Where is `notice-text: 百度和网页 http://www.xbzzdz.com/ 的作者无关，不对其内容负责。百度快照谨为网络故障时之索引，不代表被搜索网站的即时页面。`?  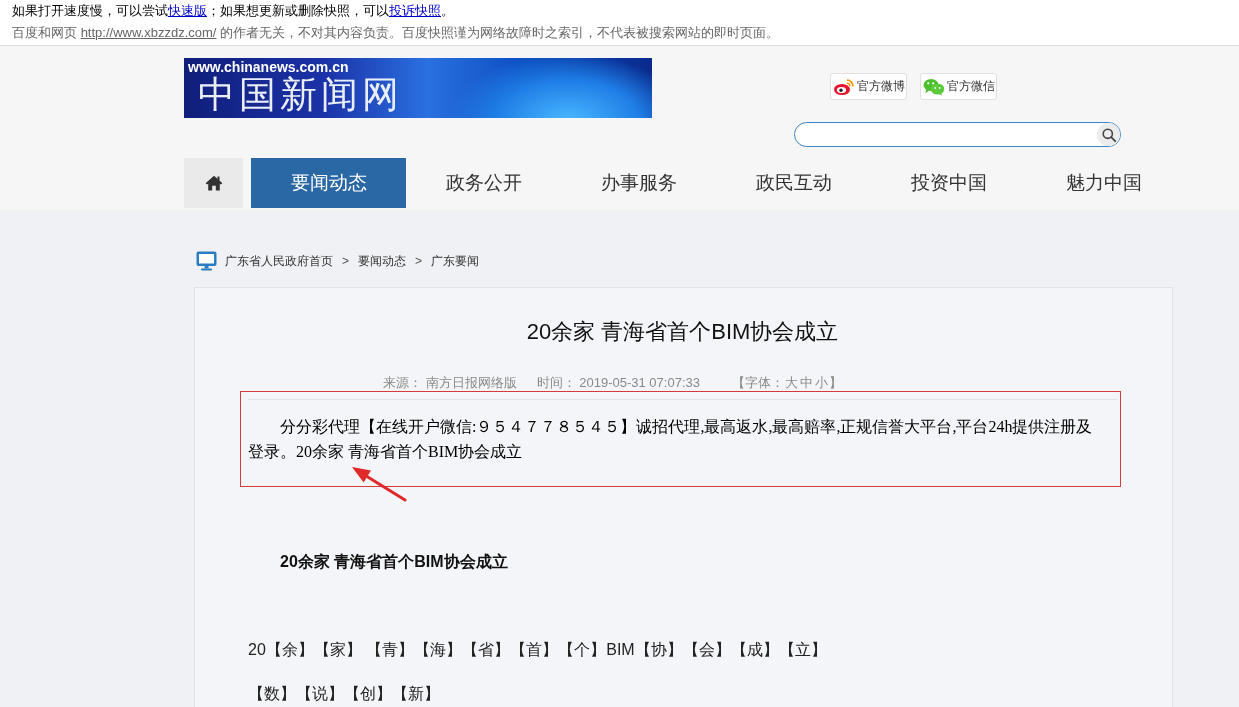
notice-text: 百度和网页 http://www.xbzzdz.com/ 的作者无关，不对其内容负责。百度快照谨为网络故障时之索引，不代表被搜索网站的即时页面。 is located at coordinates (396, 33).